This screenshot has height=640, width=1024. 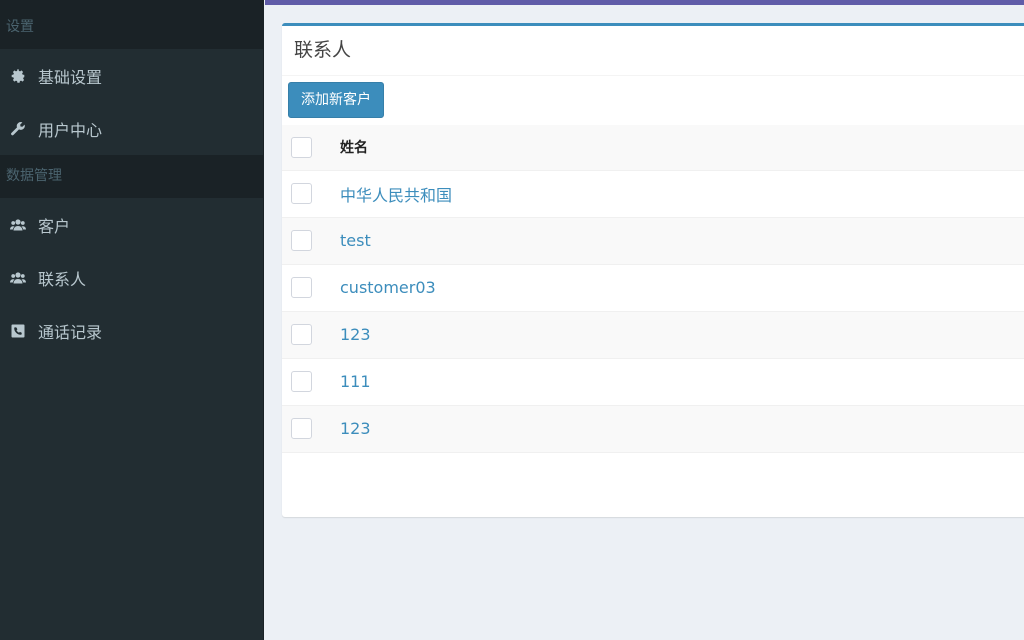 I want to click on sidebar-item-label: 基础设置, so click(x=70, y=77).